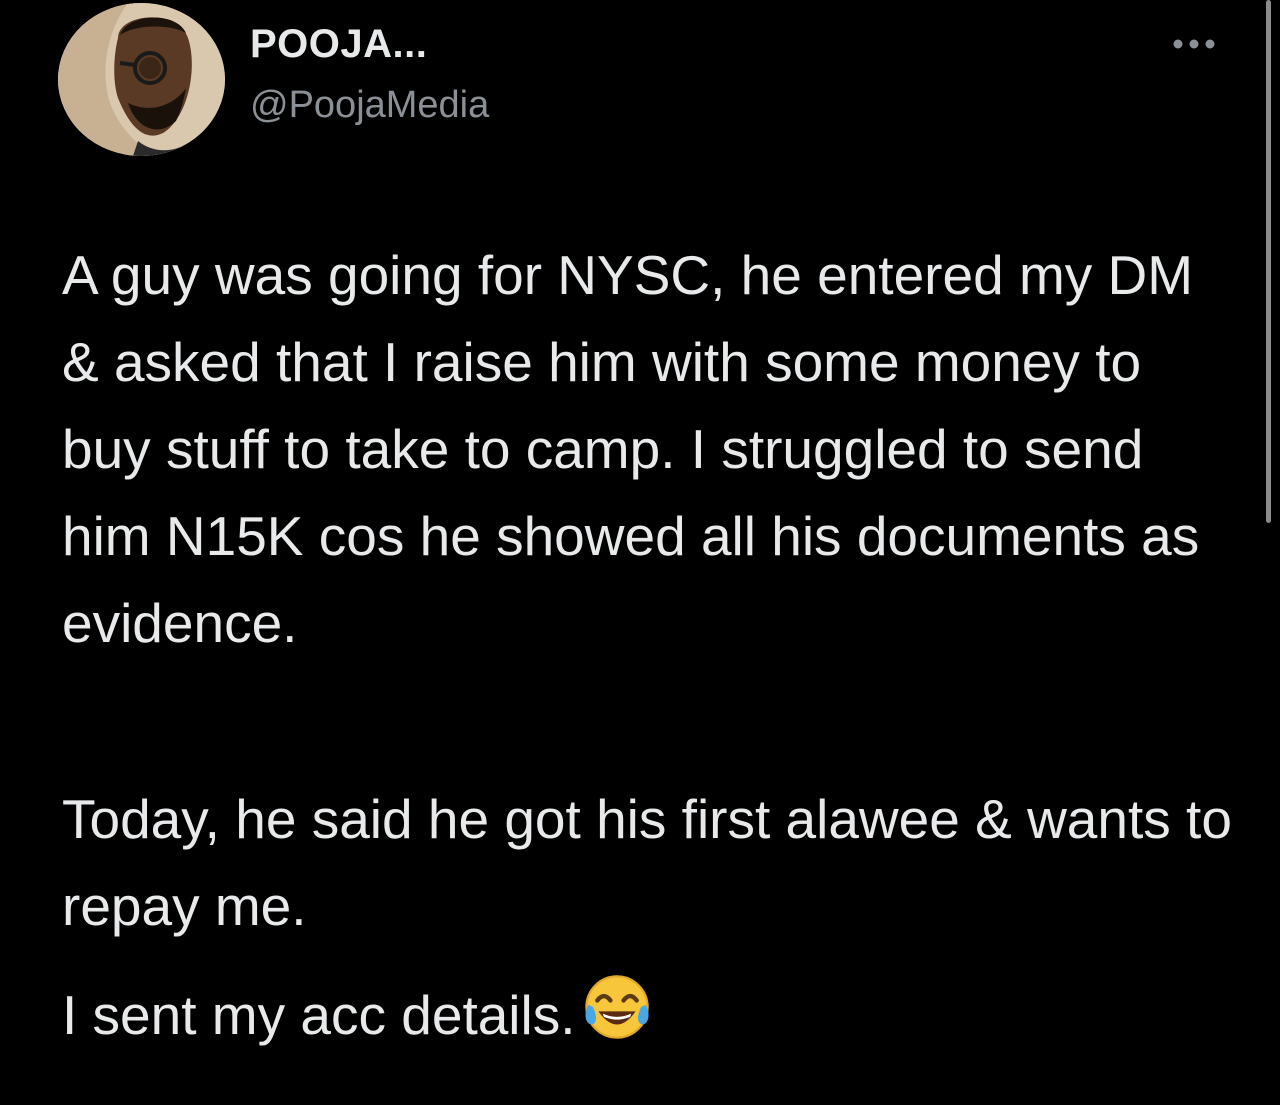 This screenshot has width=1280, height=1105. What do you see at coordinates (617, 1007) in the screenshot?
I see `face-with-tears-of-joy-emoji` at bounding box center [617, 1007].